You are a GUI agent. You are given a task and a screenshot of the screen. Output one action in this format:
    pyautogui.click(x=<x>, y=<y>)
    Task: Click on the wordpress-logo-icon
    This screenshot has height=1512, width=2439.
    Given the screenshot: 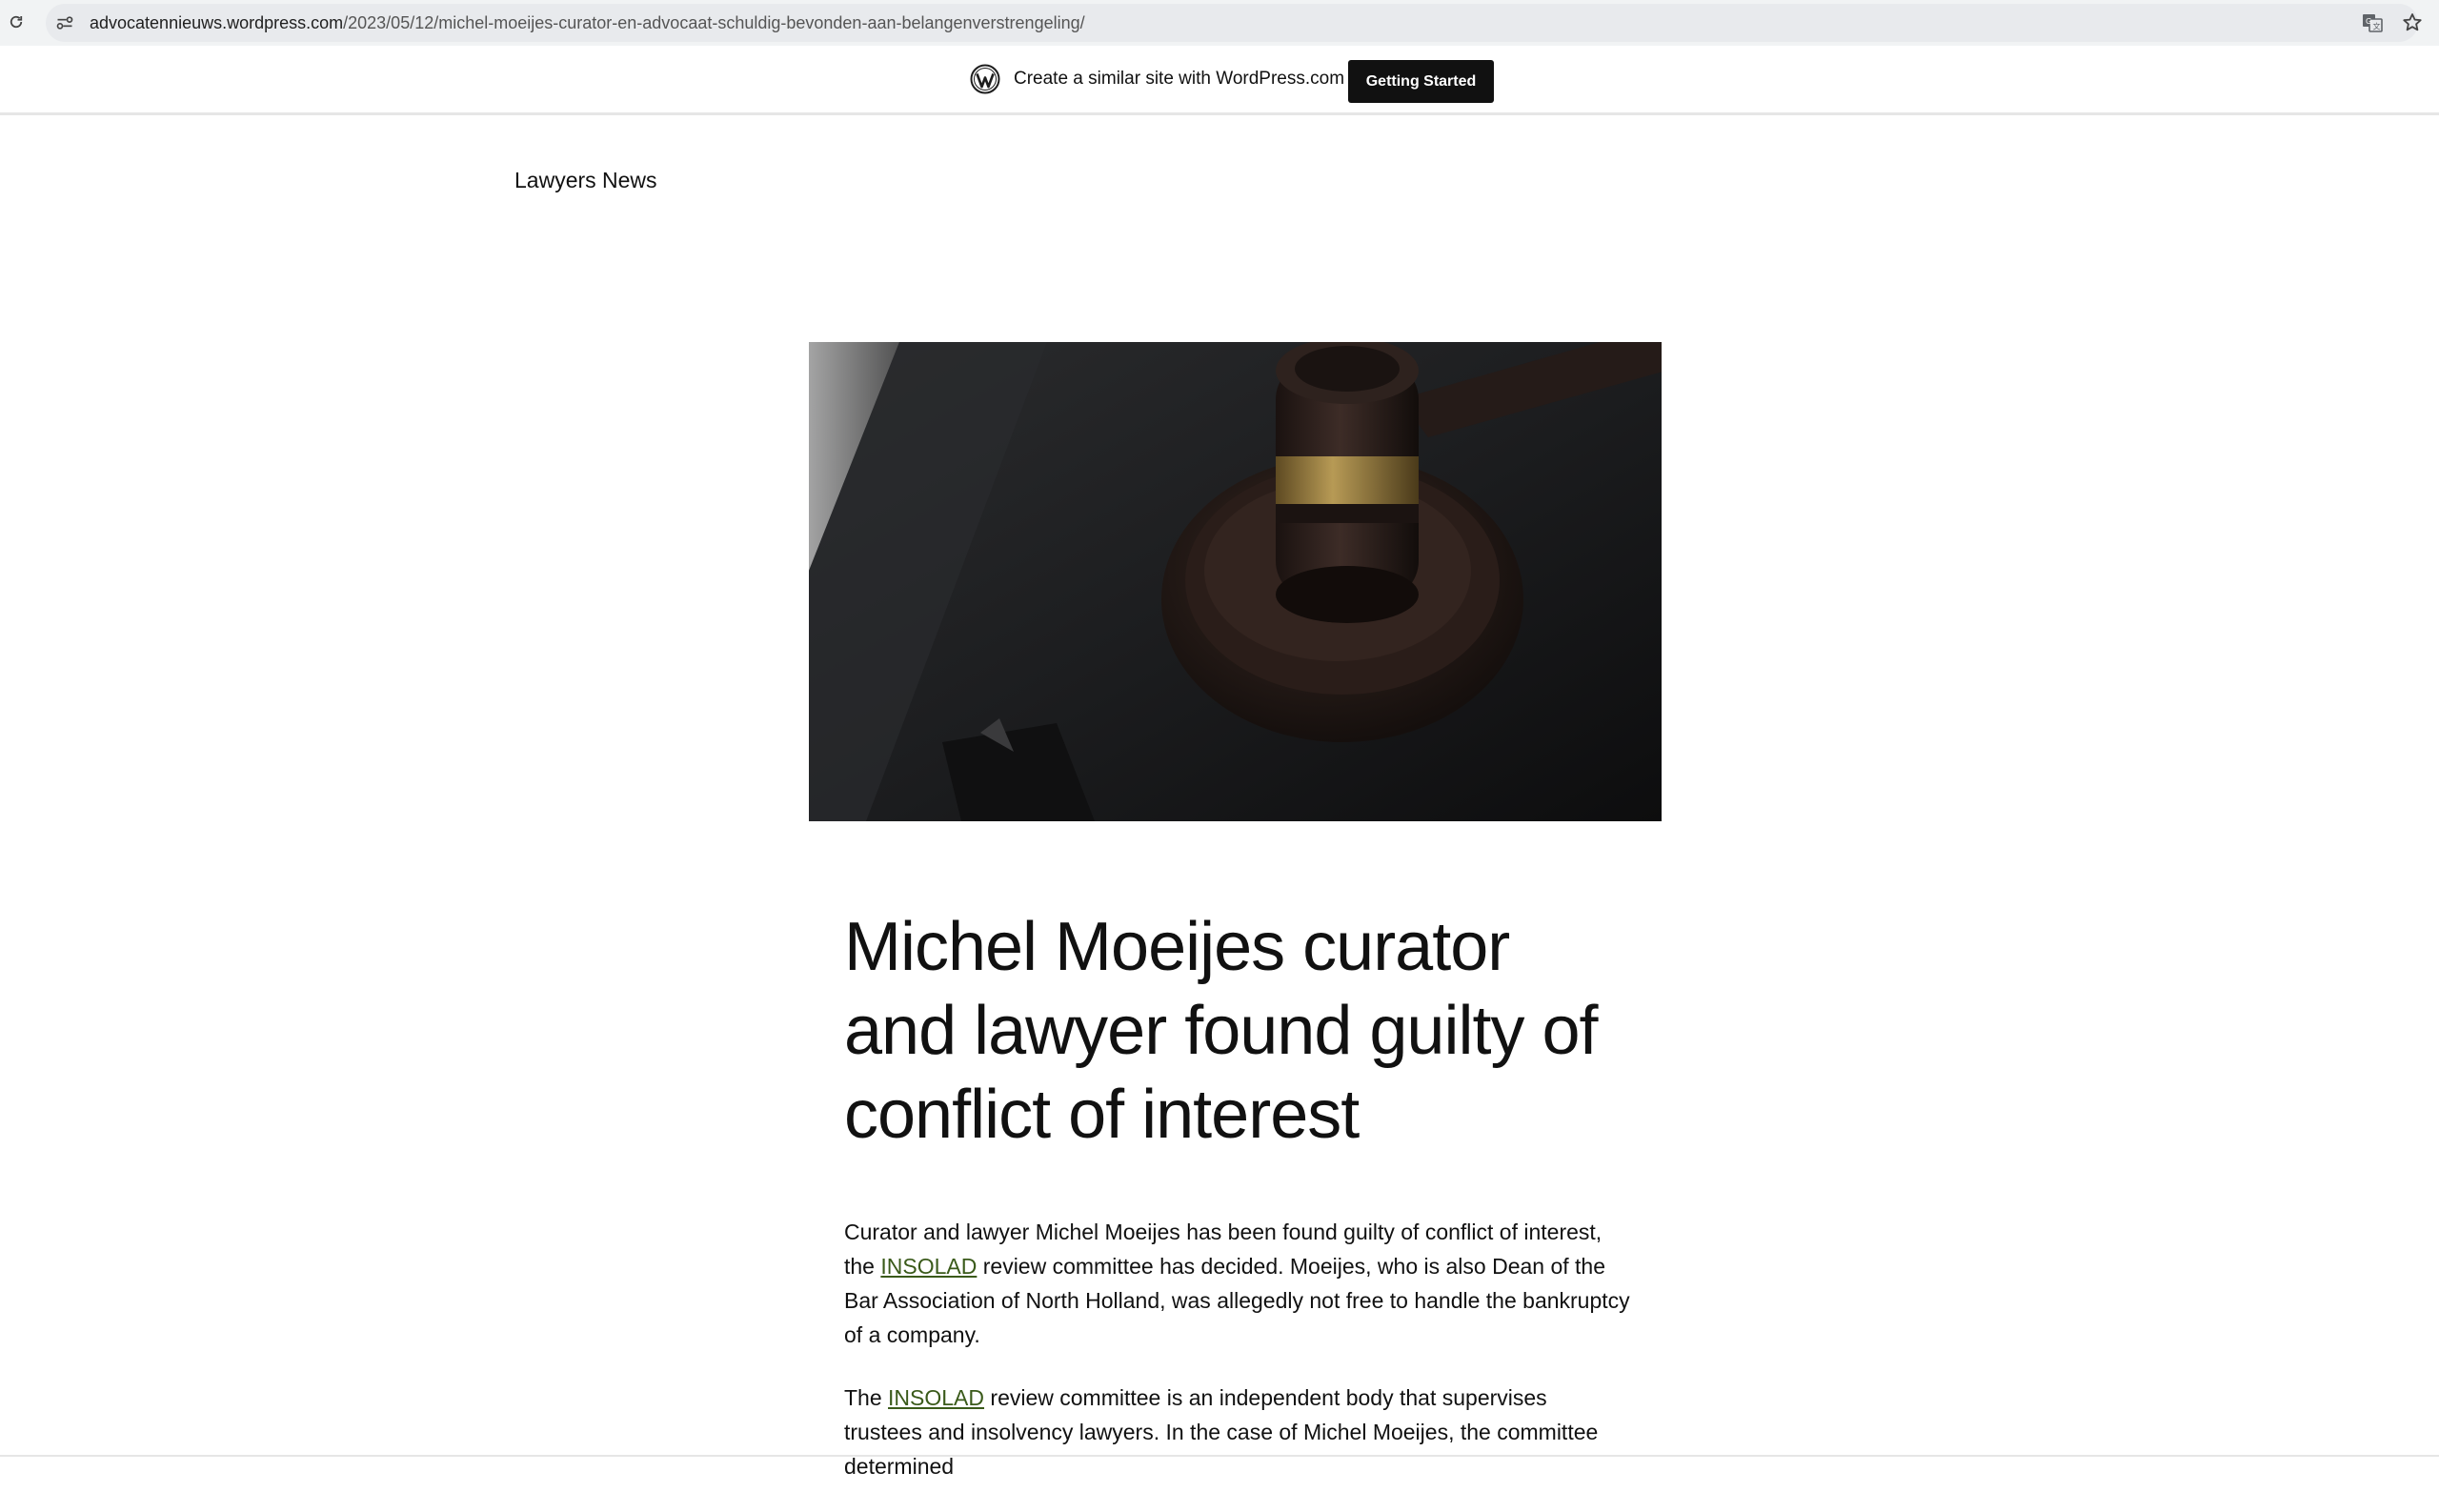 What is the action you would take?
    pyautogui.click(x=985, y=79)
    